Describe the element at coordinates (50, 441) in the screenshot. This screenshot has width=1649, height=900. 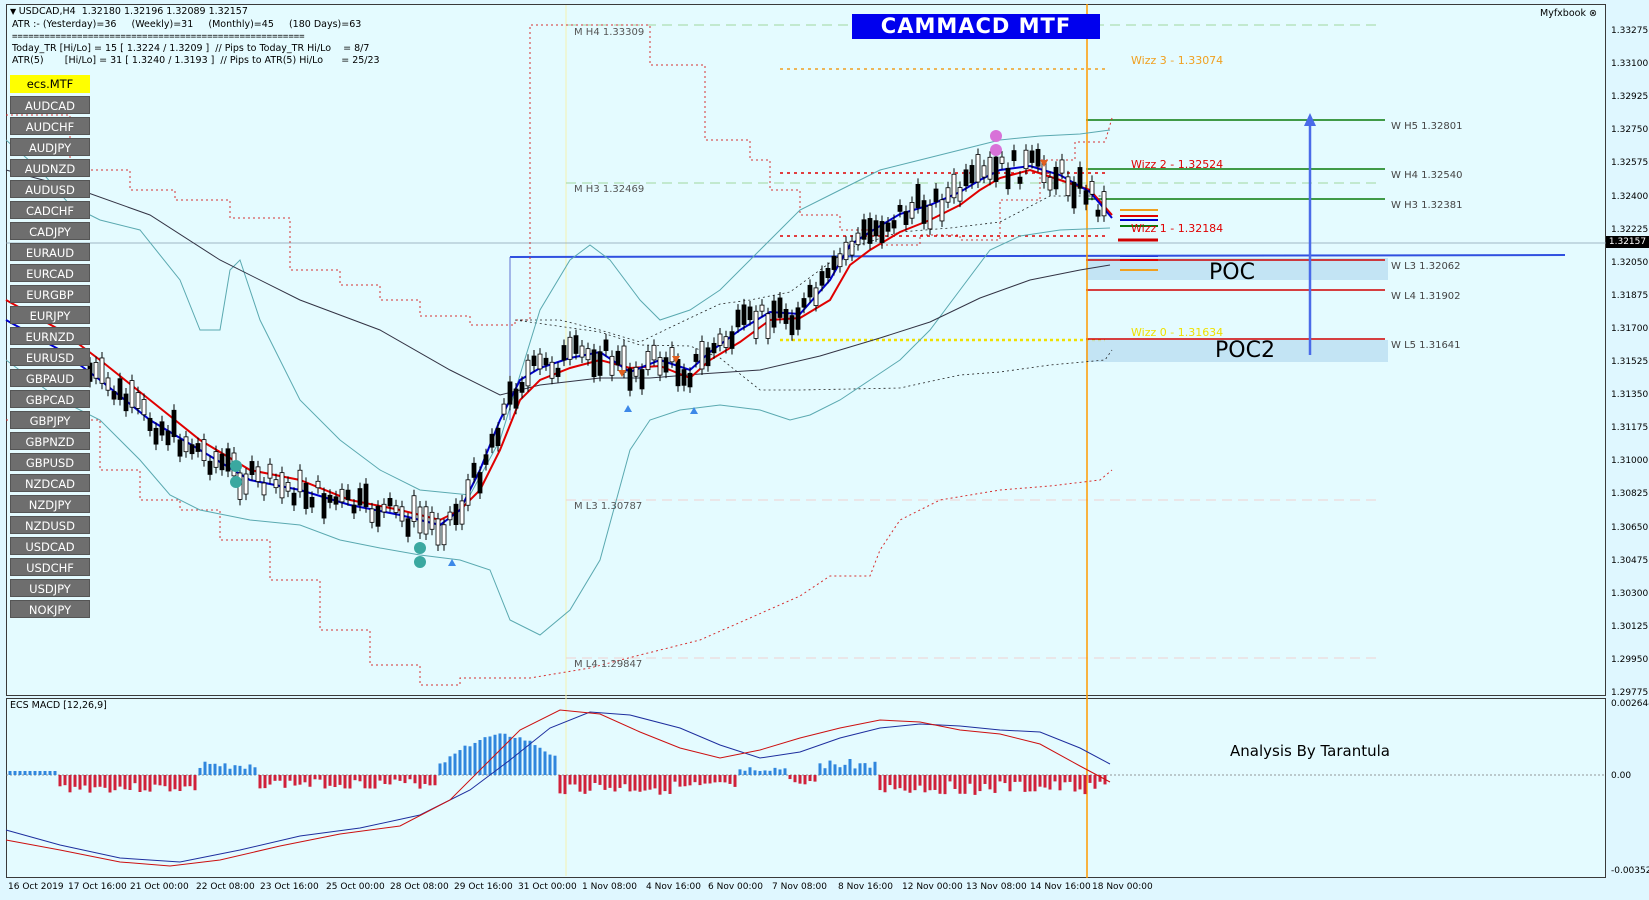
I see `symbol-button-gbpnzd: GBPNZD` at that location.